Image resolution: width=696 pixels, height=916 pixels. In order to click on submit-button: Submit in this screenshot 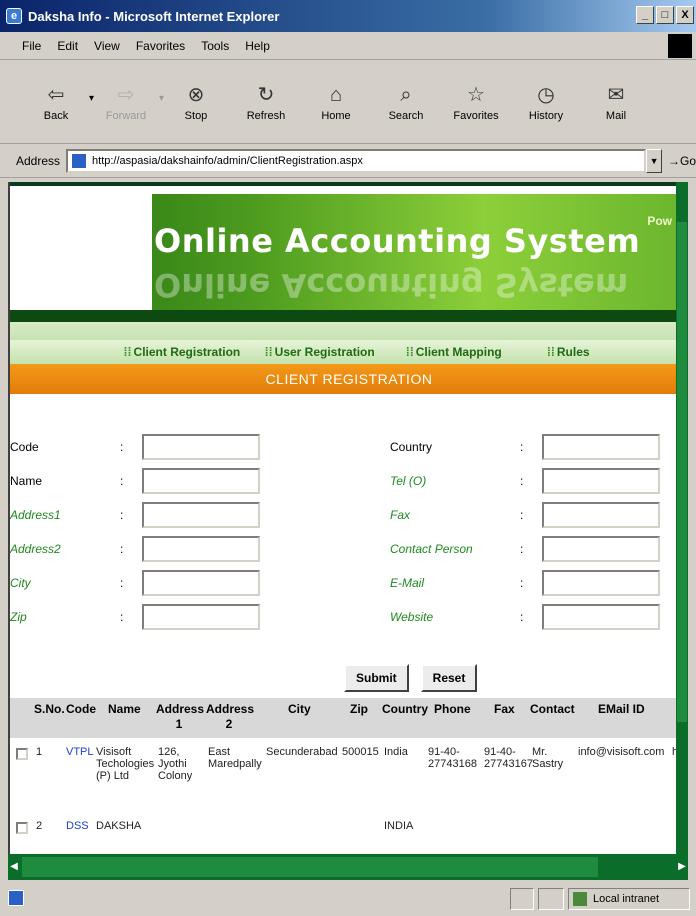, I will do `click(376, 678)`.